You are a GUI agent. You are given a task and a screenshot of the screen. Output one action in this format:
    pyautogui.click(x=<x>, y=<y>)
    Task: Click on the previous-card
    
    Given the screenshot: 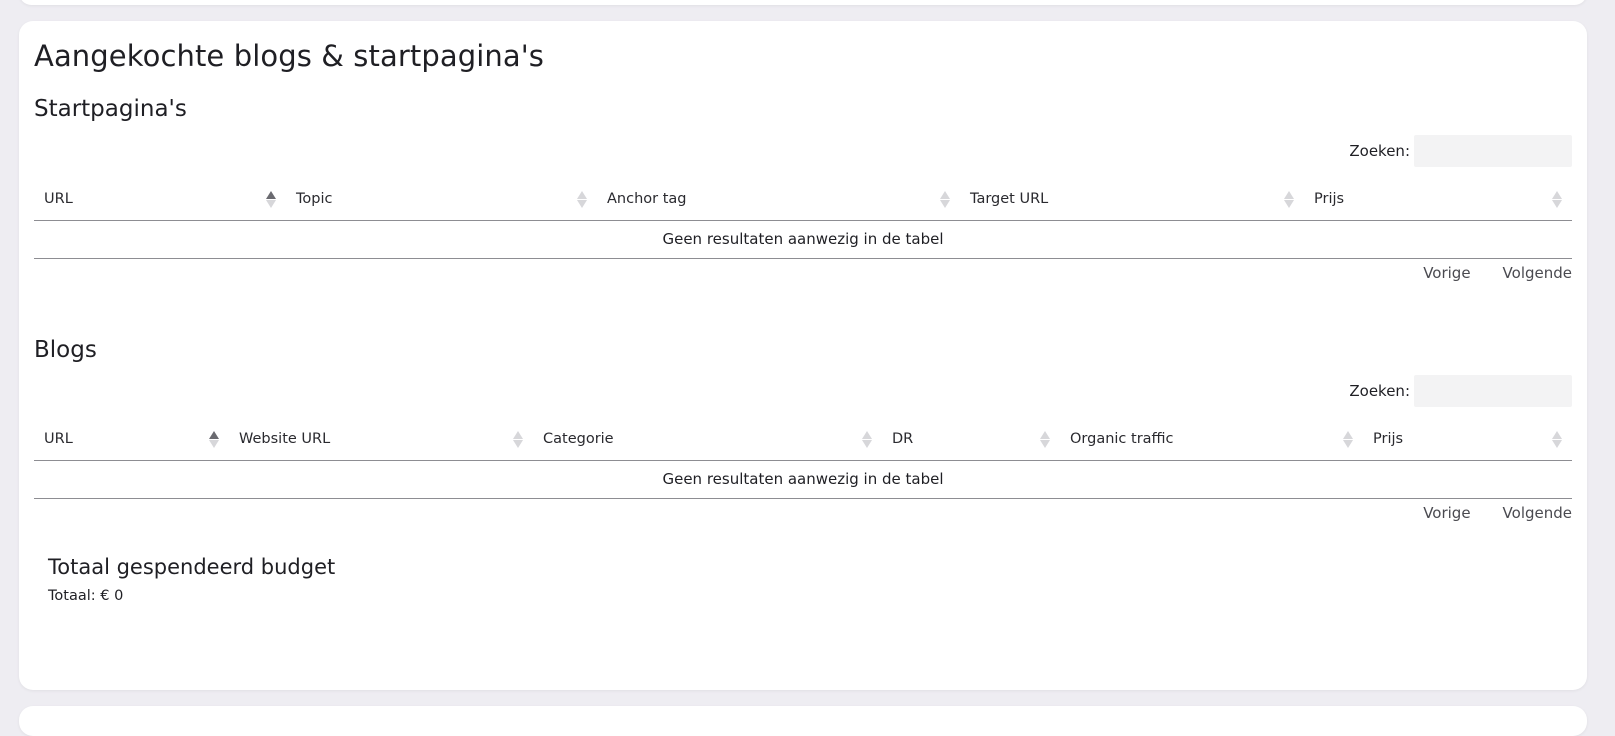 What is the action you would take?
    pyautogui.click(x=803, y=2)
    